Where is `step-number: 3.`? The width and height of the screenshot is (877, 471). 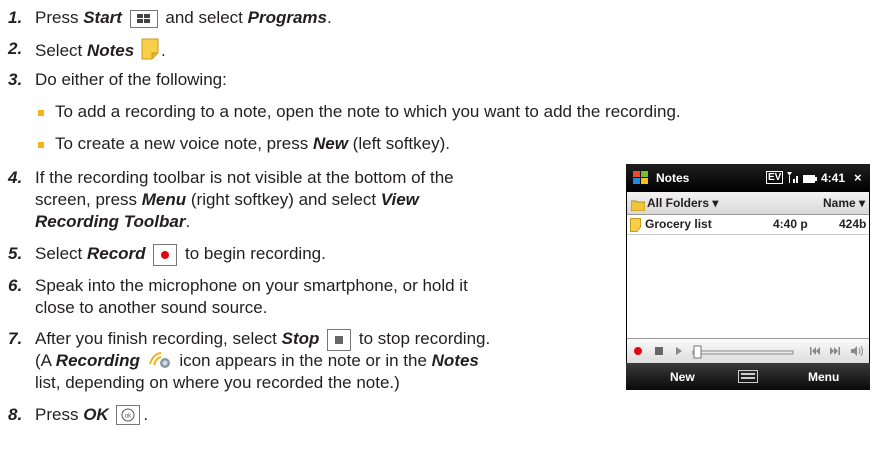 step-number: 3. is located at coordinates (15, 79).